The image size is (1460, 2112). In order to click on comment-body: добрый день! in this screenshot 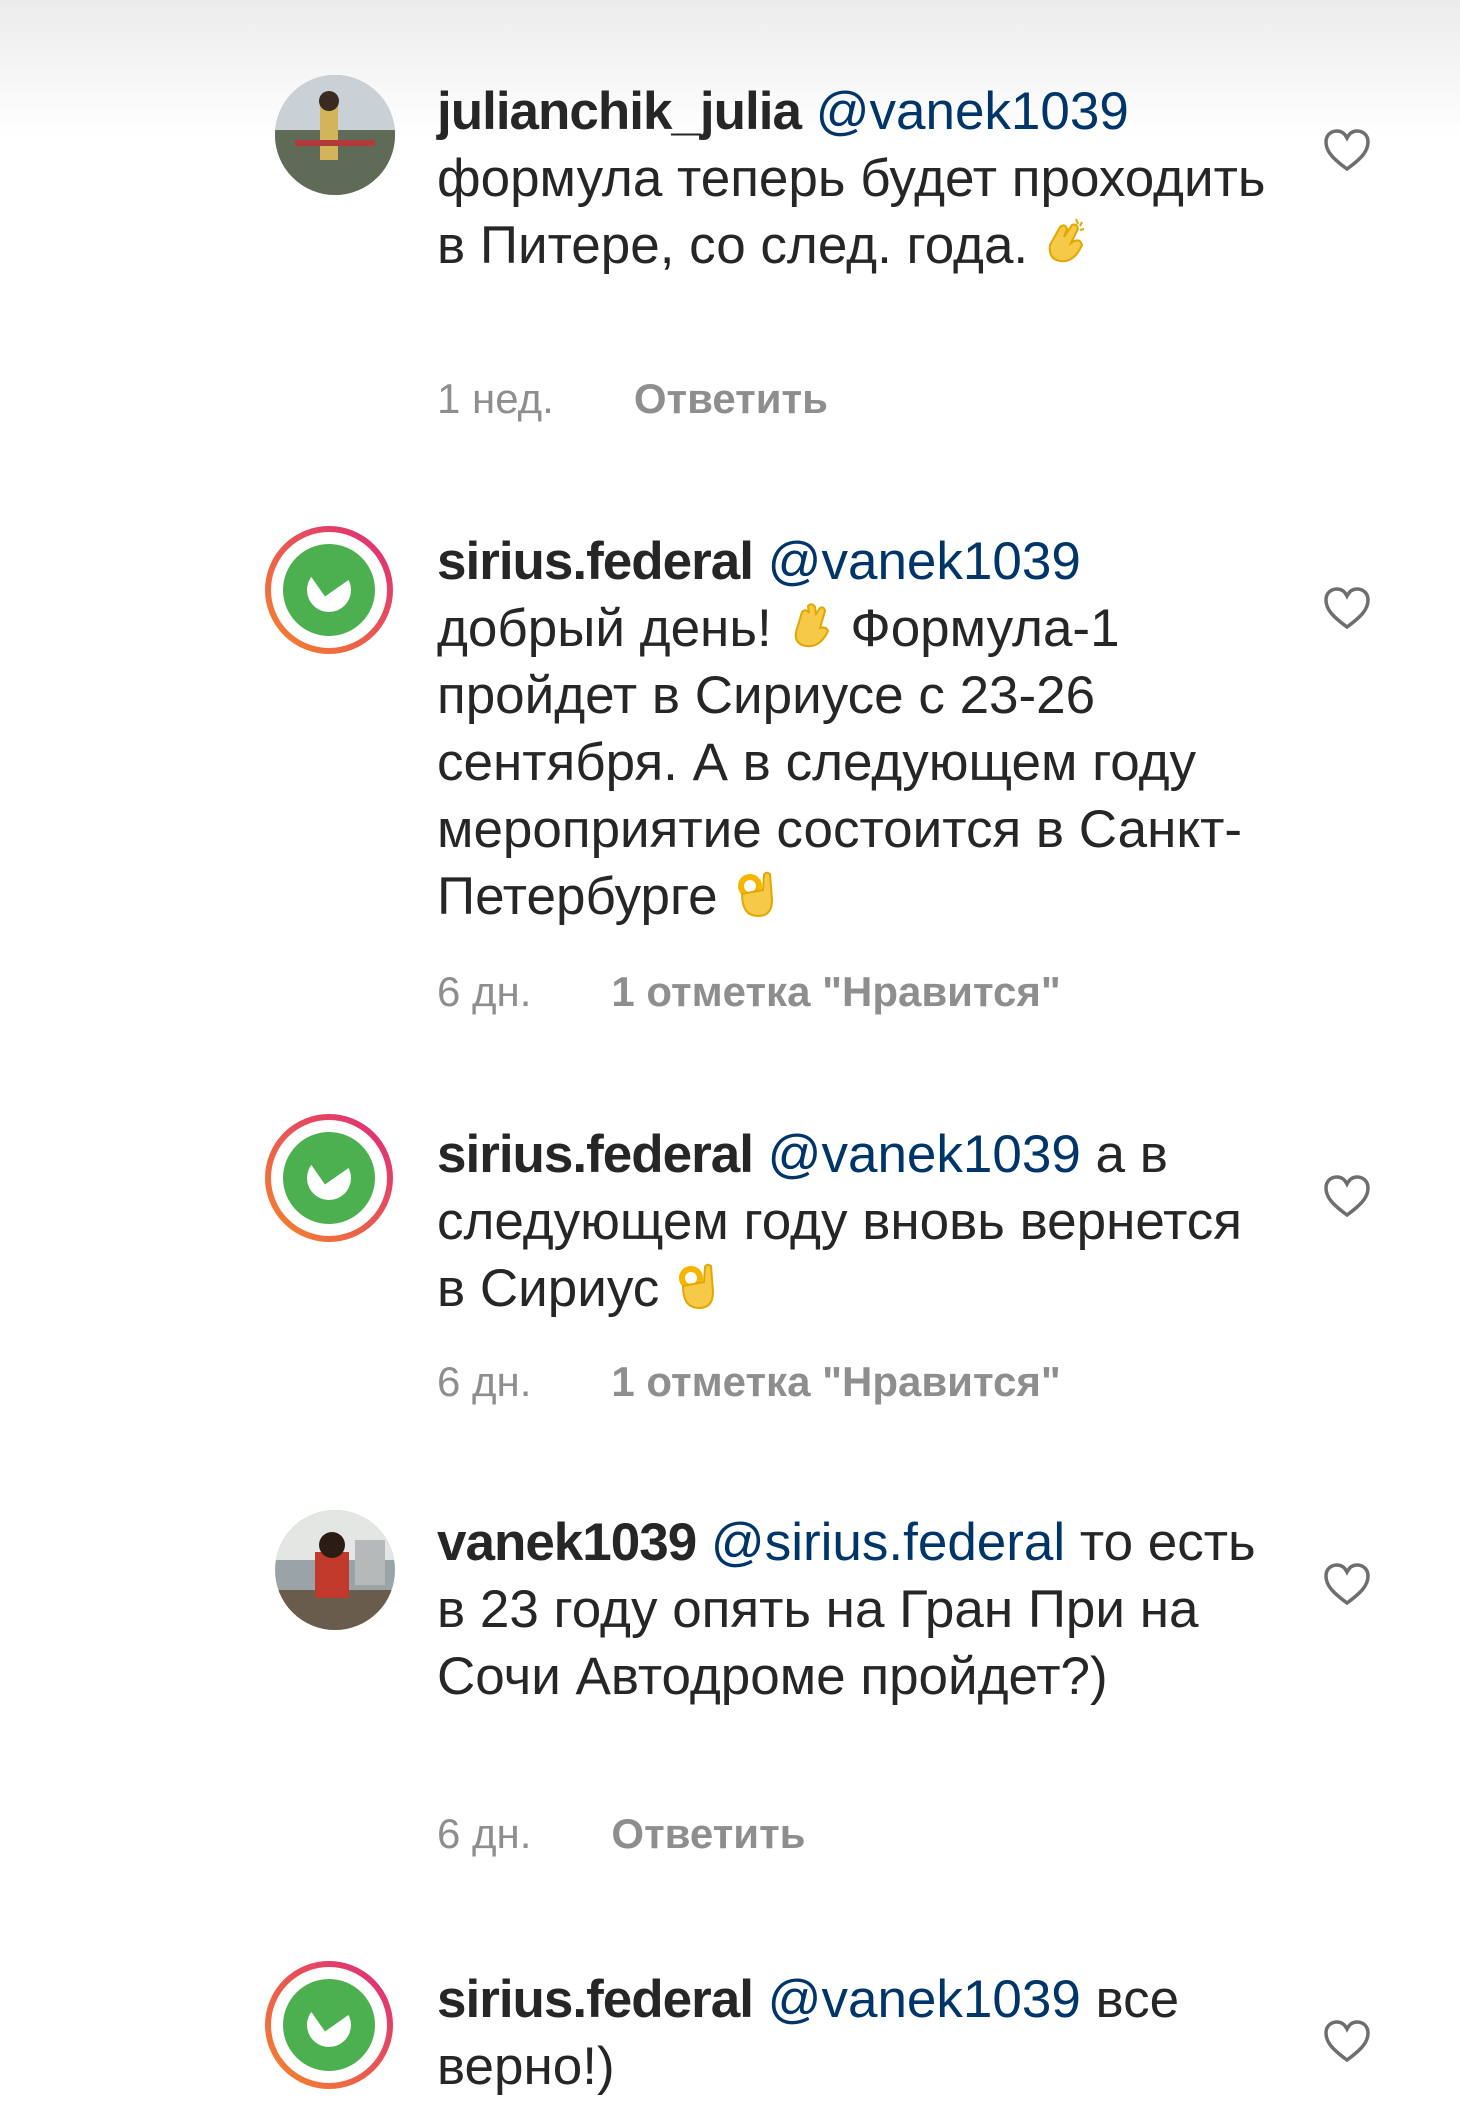, I will do `click(604, 628)`.